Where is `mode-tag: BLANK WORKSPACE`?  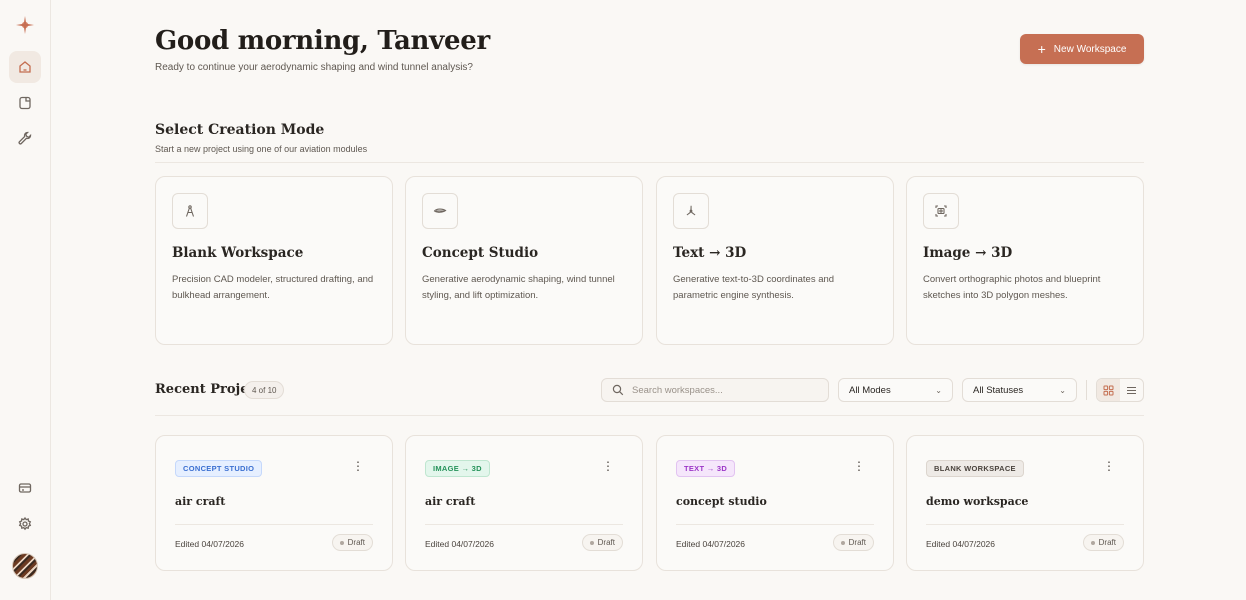
mode-tag: BLANK WORKSPACE is located at coordinates (975, 468).